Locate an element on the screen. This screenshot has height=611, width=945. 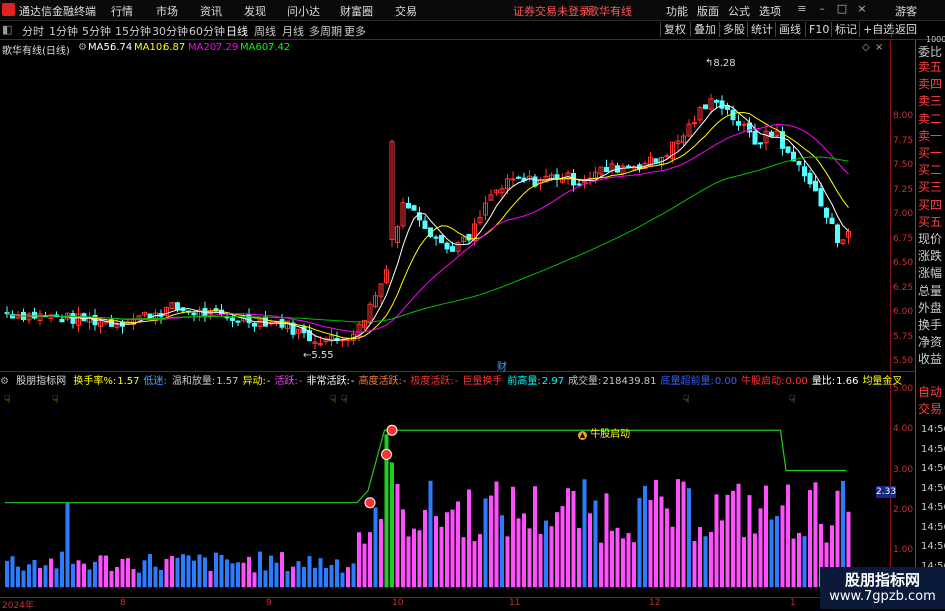
side-item: 涨幅 is located at coordinates (931, 273).